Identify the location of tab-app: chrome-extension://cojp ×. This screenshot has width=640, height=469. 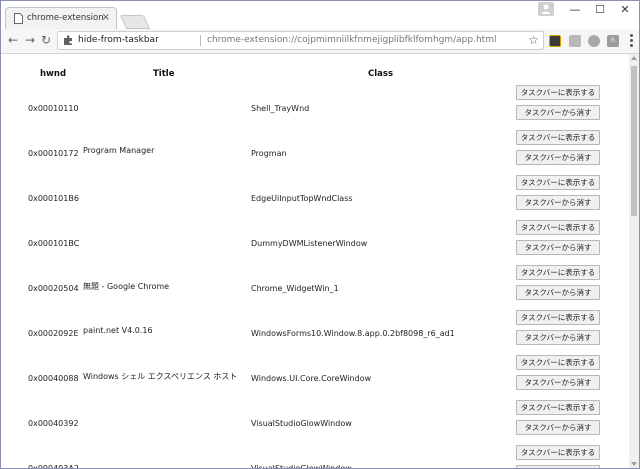
(61, 18).